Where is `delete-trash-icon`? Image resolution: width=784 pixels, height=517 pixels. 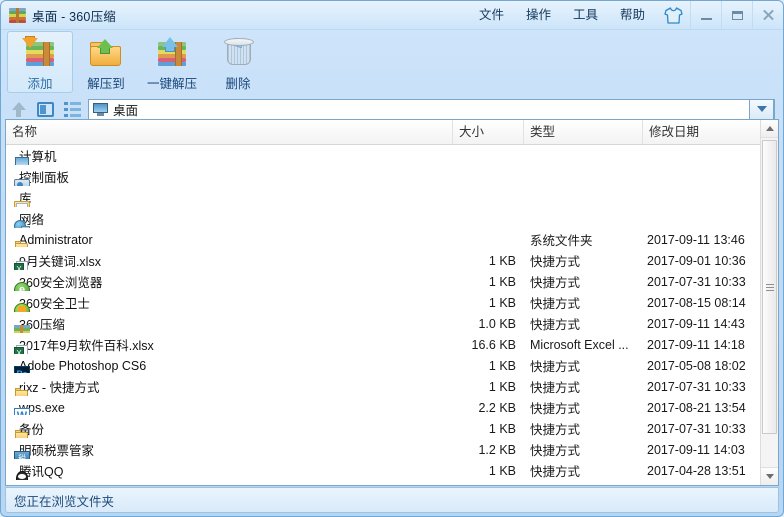 delete-trash-icon is located at coordinates (238, 53).